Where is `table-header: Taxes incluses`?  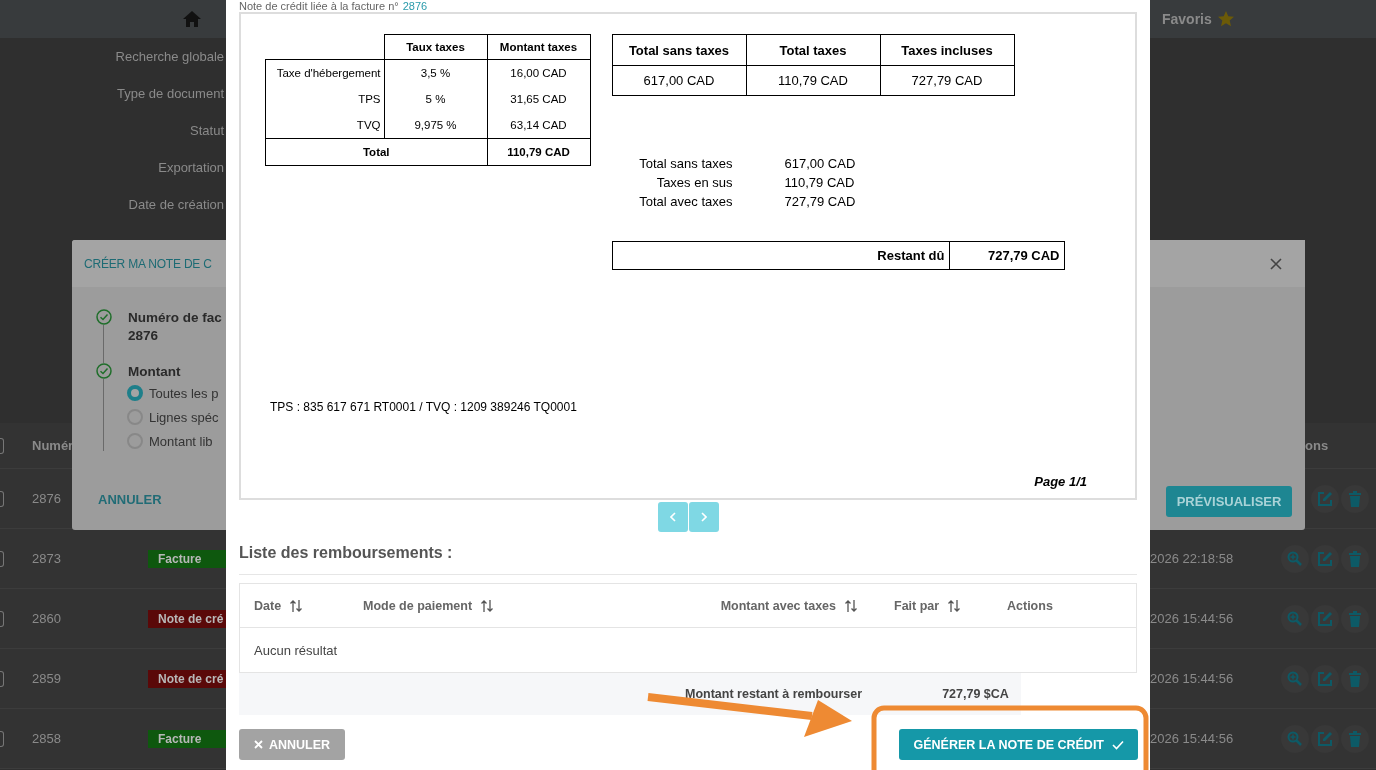
table-header: Taxes incluses is located at coordinates (947, 50).